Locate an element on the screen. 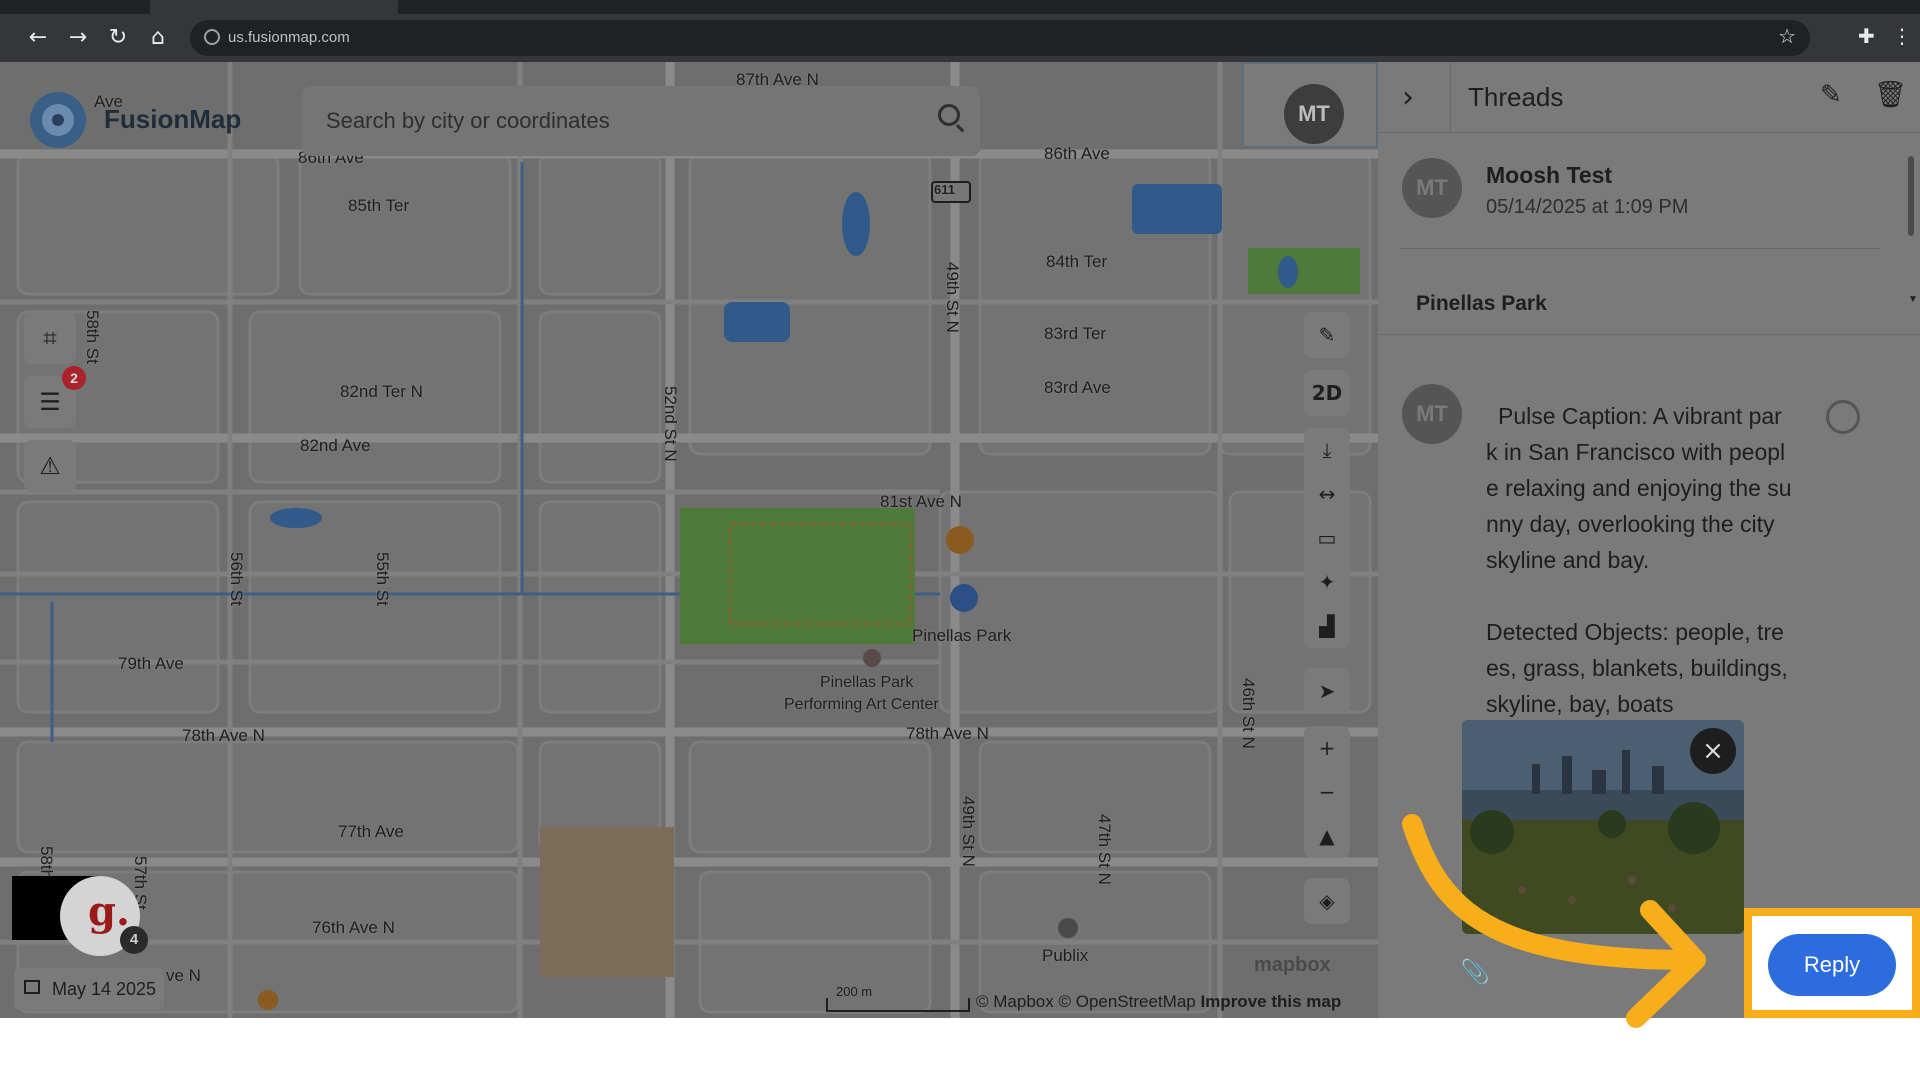 This screenshot has height=1080, width=1920. author-name: Moosh Test is located at coordinates (1549, 175).